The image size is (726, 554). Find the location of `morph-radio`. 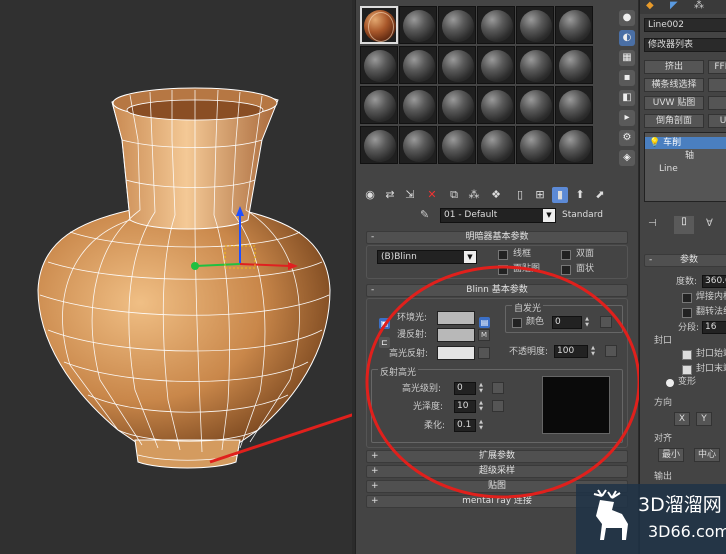

morph-radio is located at coordinates (670, 383).